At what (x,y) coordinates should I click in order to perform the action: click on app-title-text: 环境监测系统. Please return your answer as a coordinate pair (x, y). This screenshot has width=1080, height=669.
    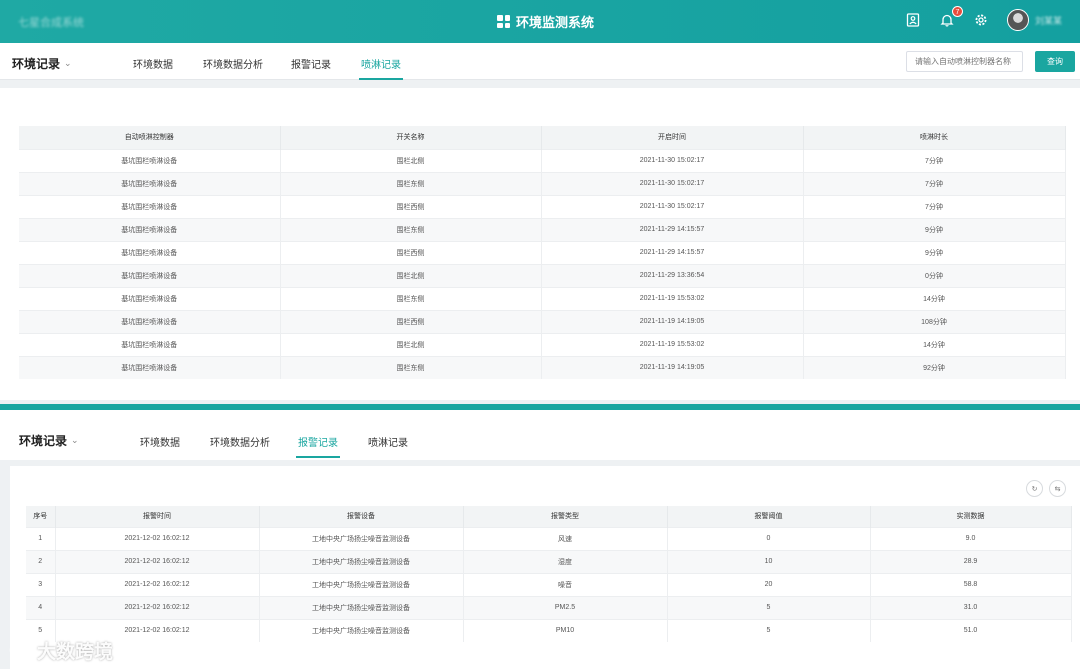
    Looking at the image, I should click on (555, 22).